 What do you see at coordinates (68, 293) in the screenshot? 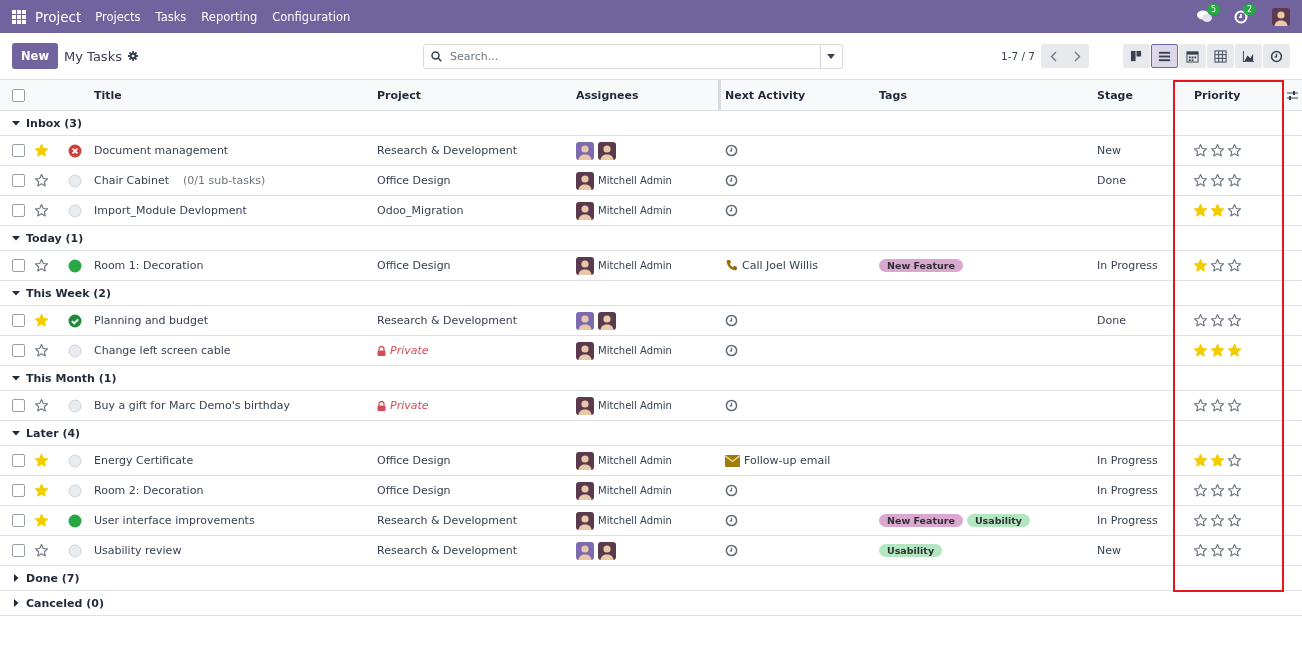
I see `group-header: This Week (2)` at bounding box center [68, 293].